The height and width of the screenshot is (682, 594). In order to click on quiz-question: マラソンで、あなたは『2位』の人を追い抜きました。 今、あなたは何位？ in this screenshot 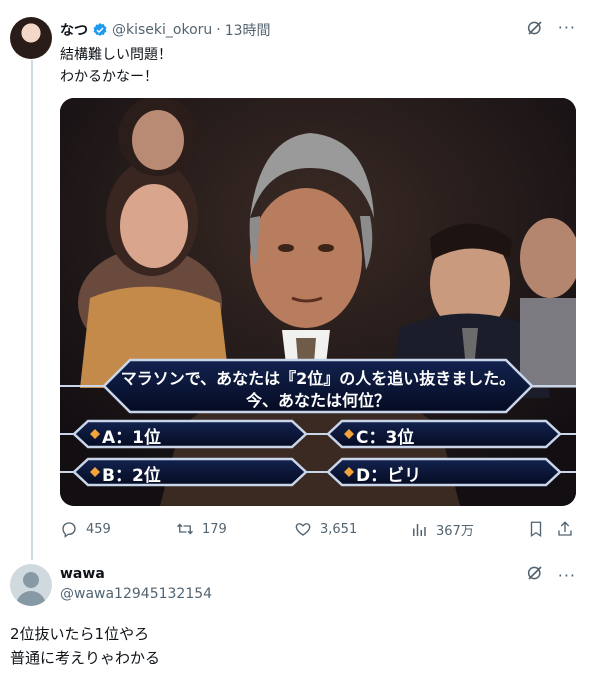, I will do `click(318, 390)`.